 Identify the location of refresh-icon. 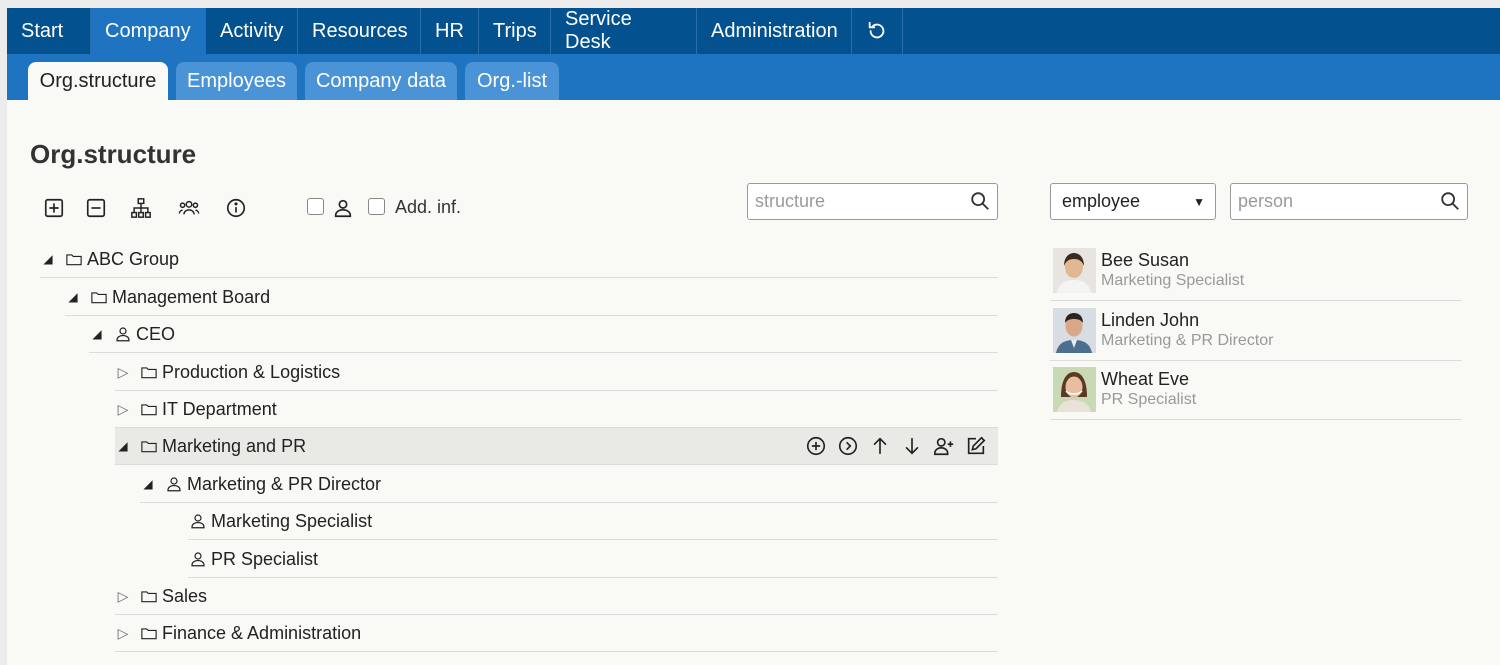
(876, 30).